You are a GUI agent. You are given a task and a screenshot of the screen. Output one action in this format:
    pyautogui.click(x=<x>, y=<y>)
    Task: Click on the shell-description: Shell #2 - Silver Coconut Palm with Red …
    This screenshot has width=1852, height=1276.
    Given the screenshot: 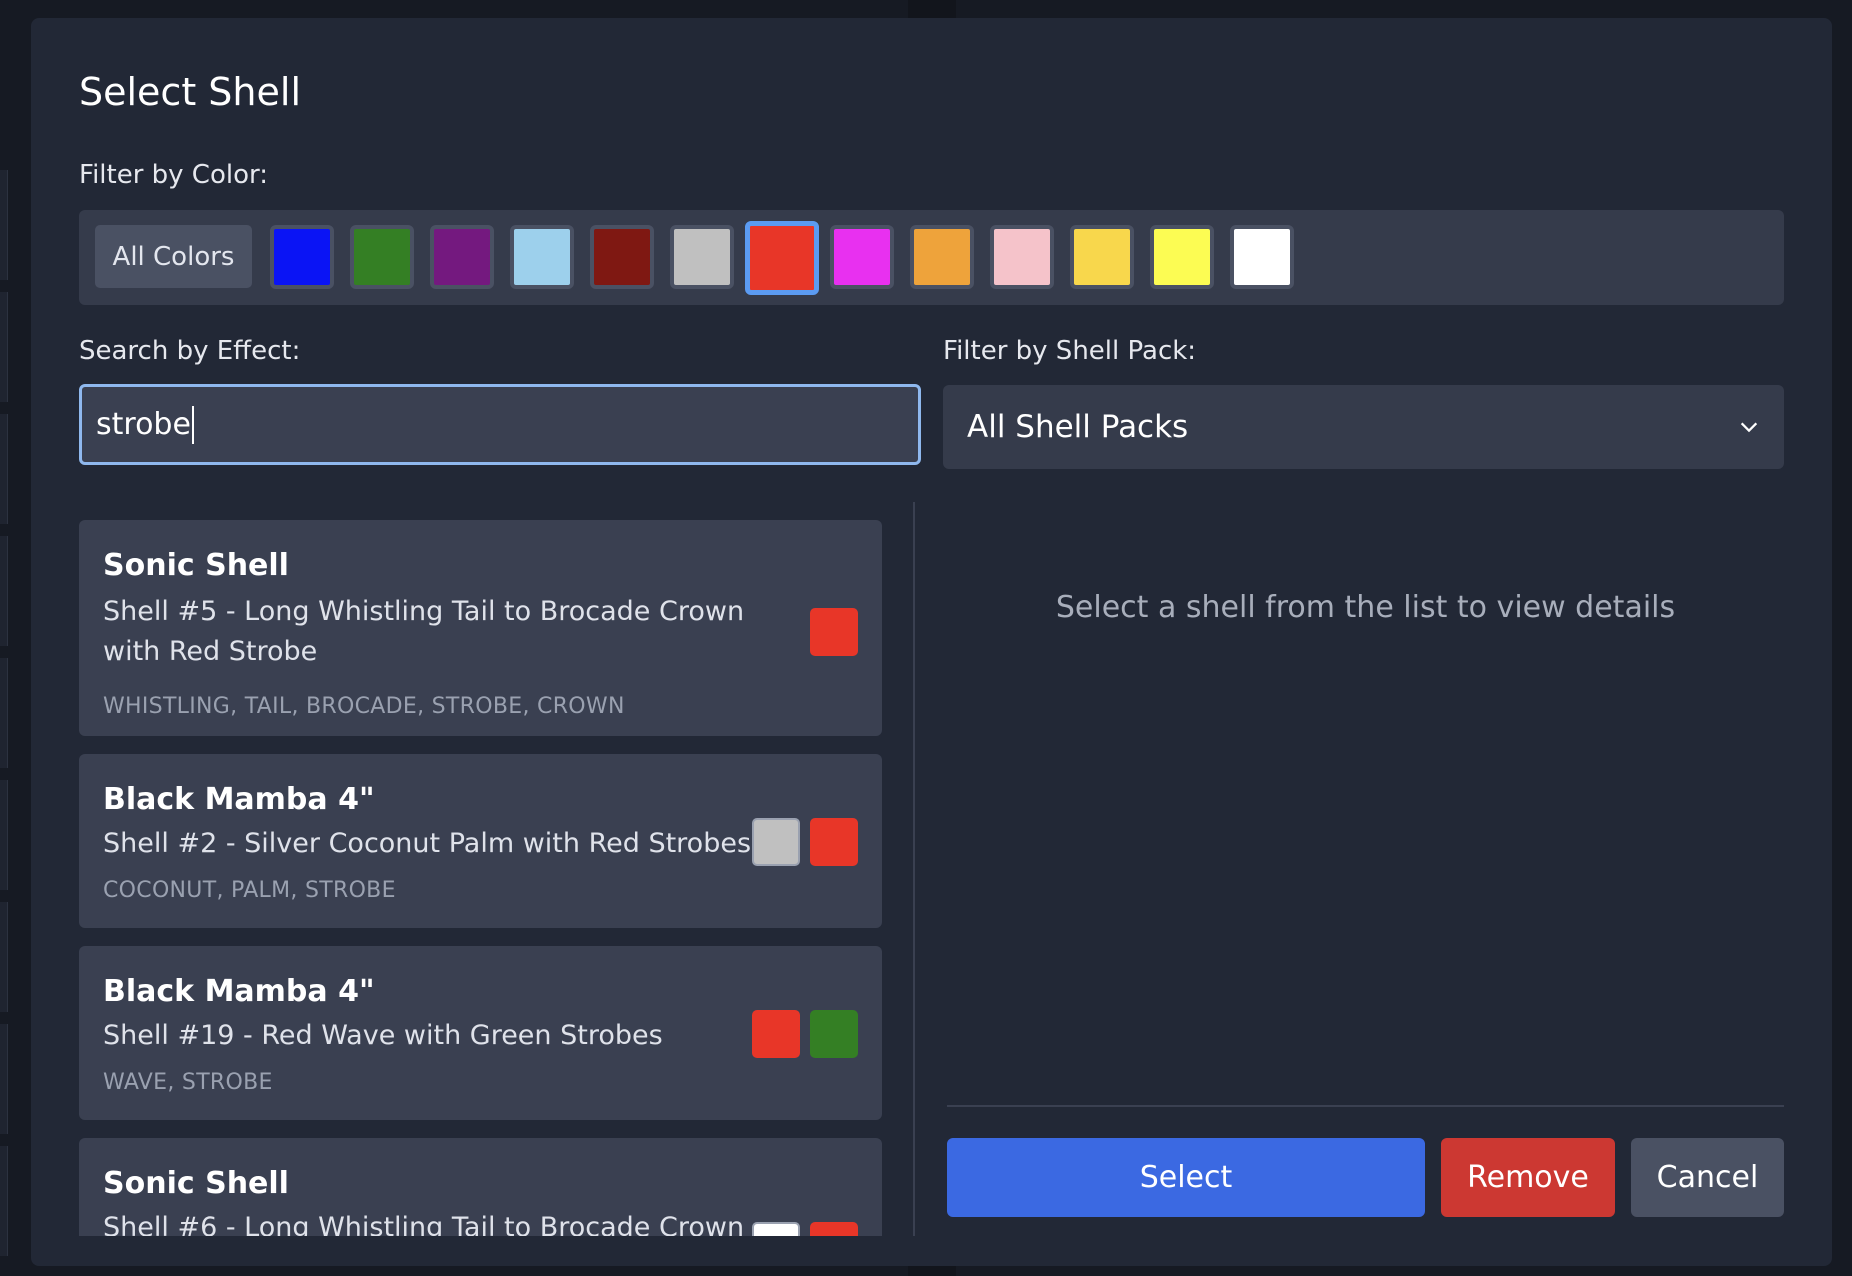 What is the action you would take?
    pyautogui.click(x=427, y=843)
    